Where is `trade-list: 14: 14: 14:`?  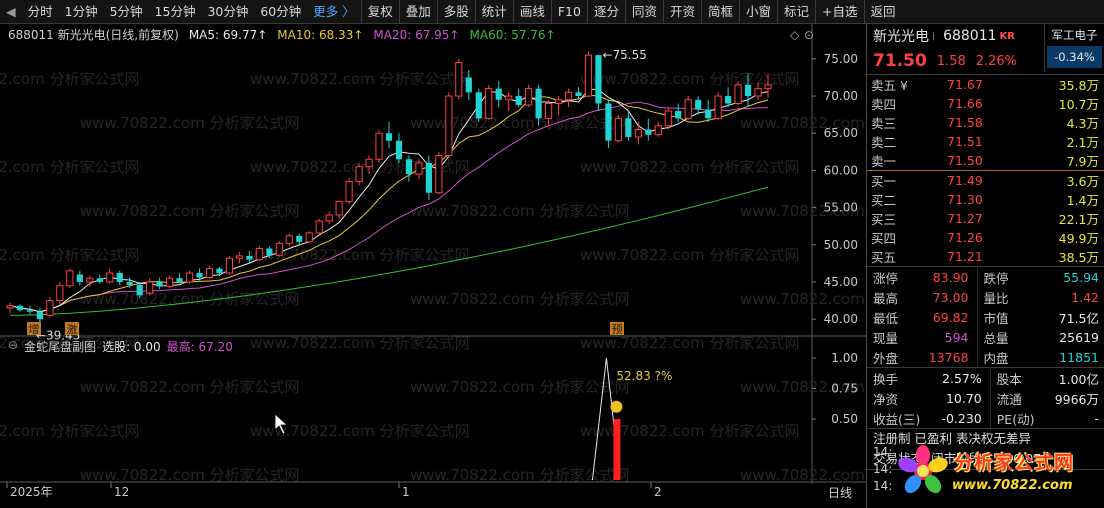
trade-list: 14: 14: 14: is located at coordinates (882, 469).